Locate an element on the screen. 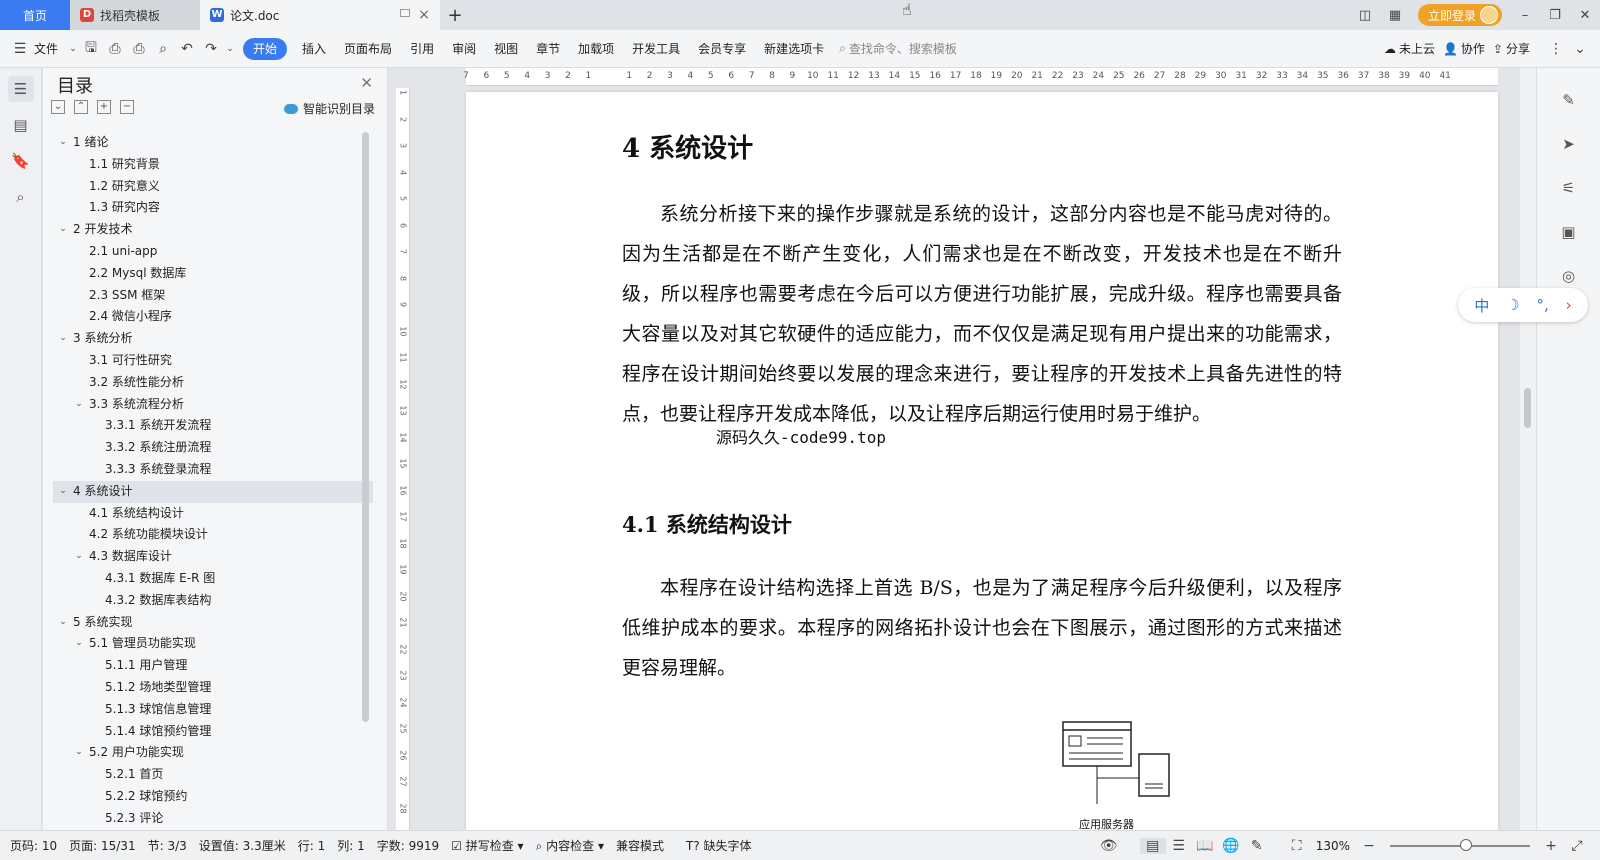 This screenshot has height=860, width=1600. bookmark-icon: 🔖 is located at coordinates (21, 161).